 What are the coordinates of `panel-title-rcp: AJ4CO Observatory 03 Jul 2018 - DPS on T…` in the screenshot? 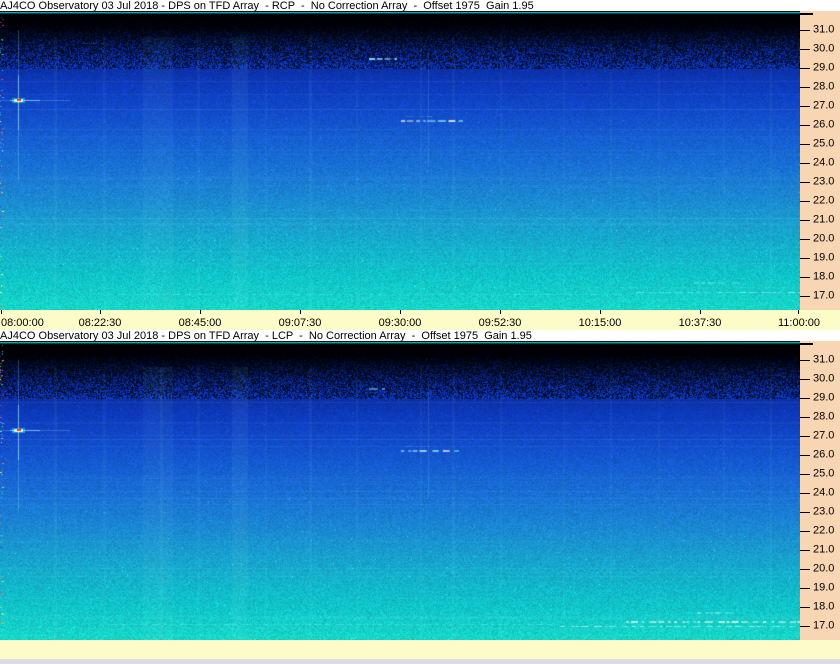 It's located at (420, 5).